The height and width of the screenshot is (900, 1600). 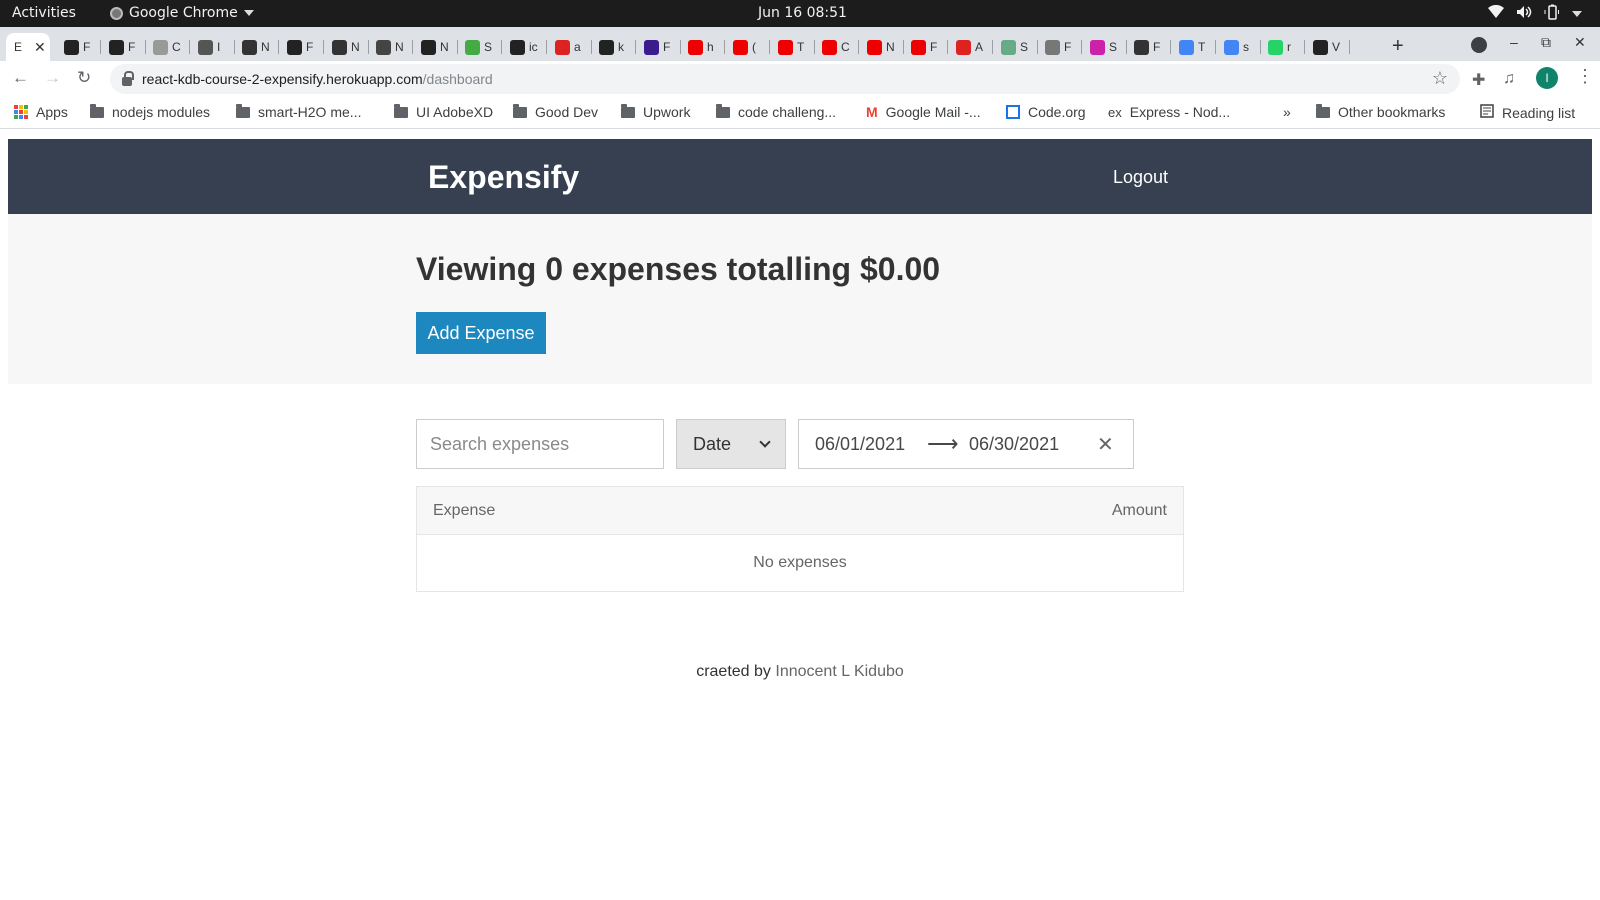 I want to click on chevron-down-icon, so click(x=765, y=442).